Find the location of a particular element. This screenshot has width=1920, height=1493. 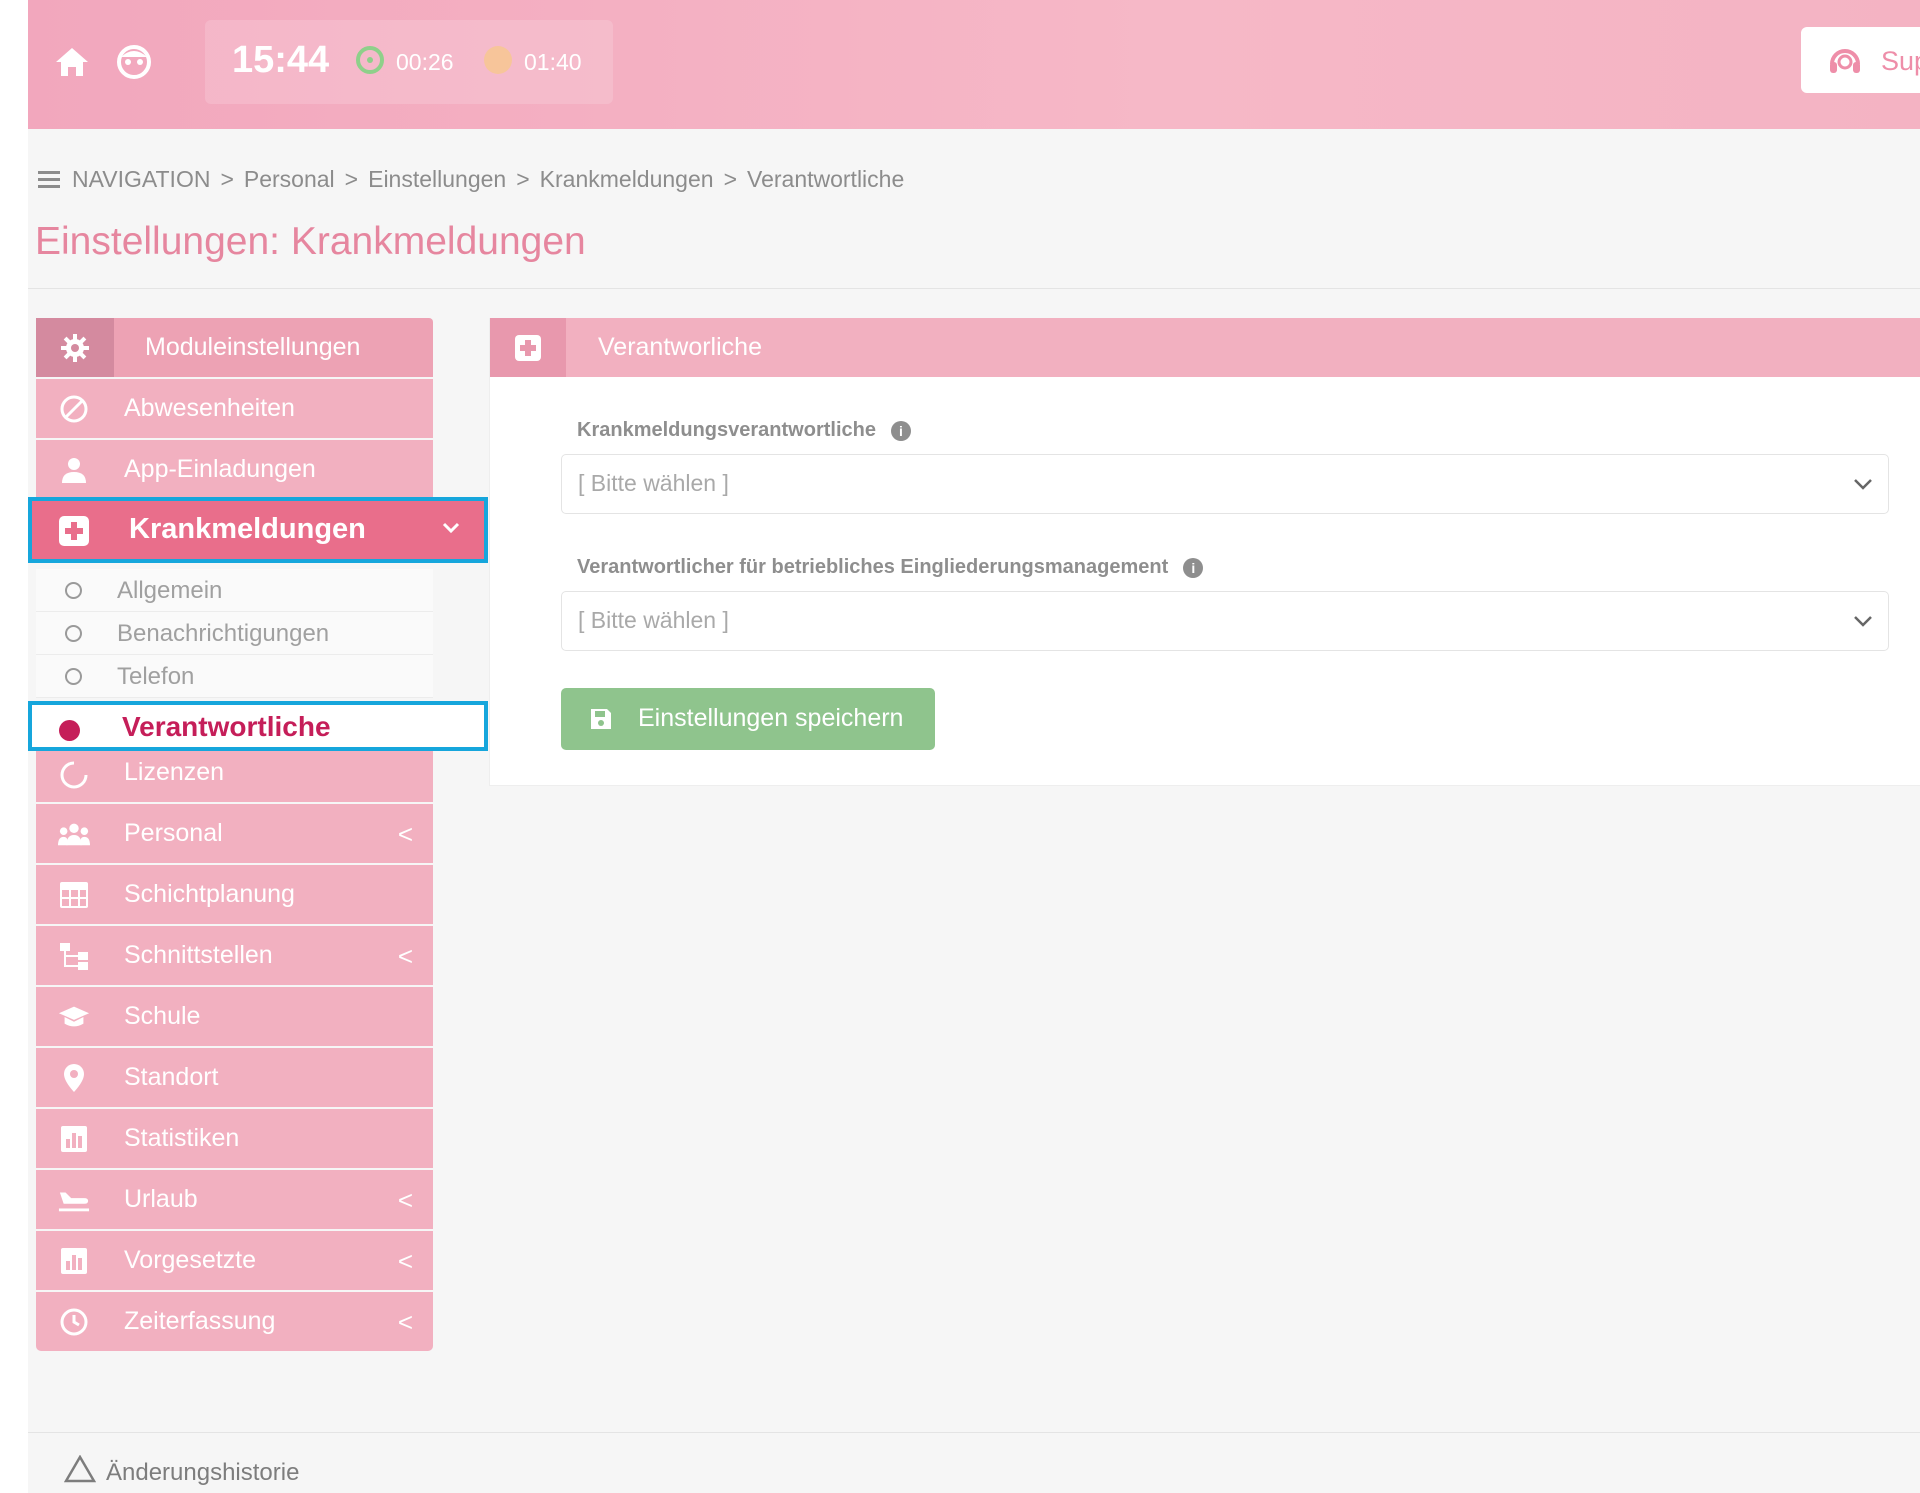

sidebar-item-urlaub: Urlaub < is located at coordinates (234, 1199).